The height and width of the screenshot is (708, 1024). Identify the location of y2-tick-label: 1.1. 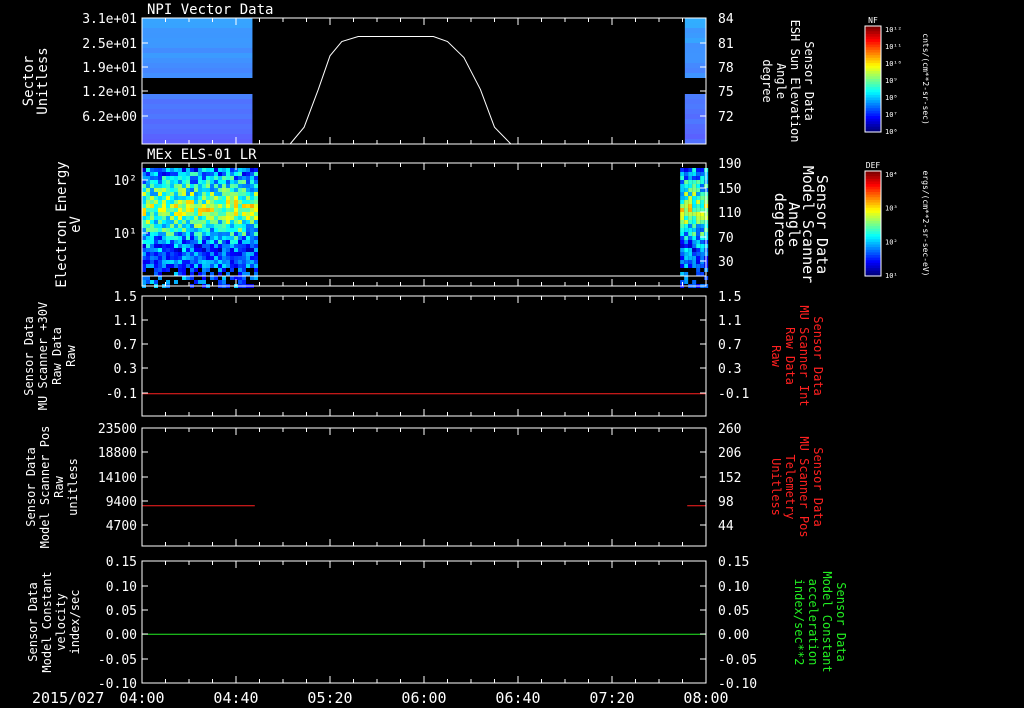
(729, 321).